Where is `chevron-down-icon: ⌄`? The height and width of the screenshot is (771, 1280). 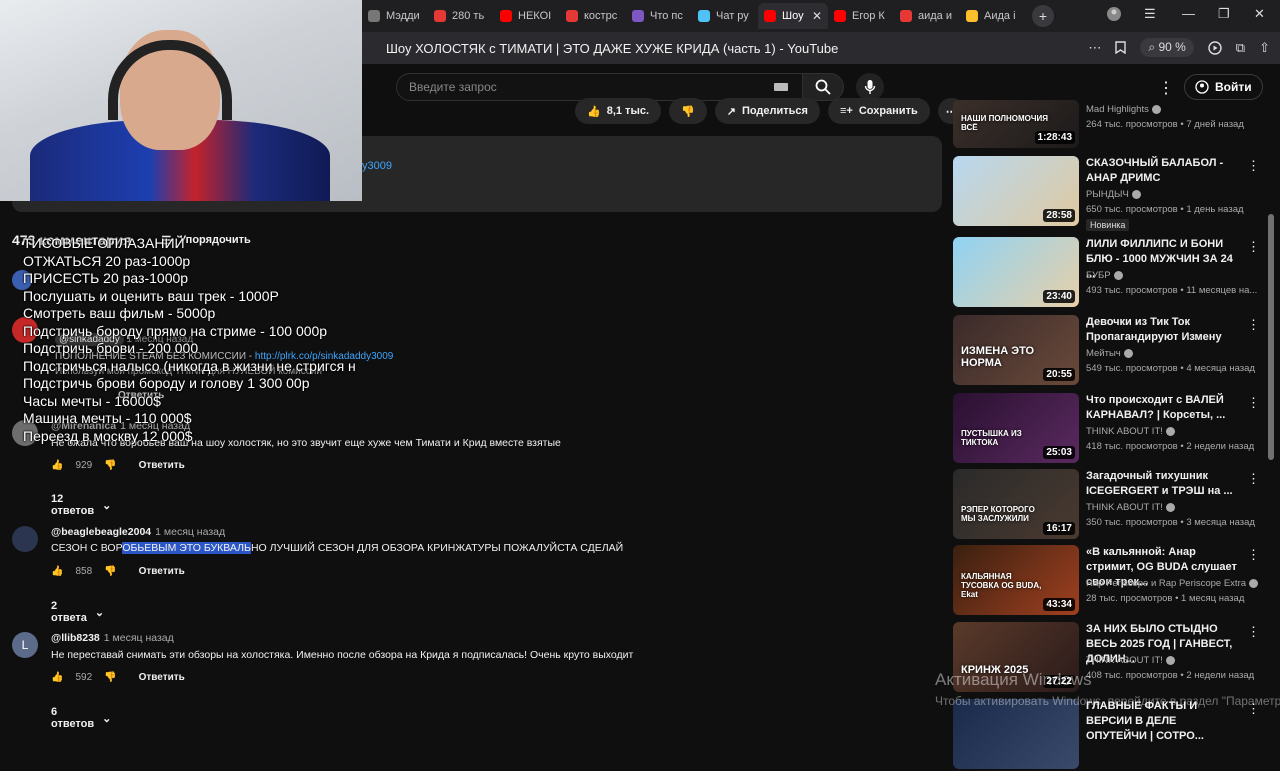 chevron-down-icon: ⌄ is located at coordinates (99, 612).